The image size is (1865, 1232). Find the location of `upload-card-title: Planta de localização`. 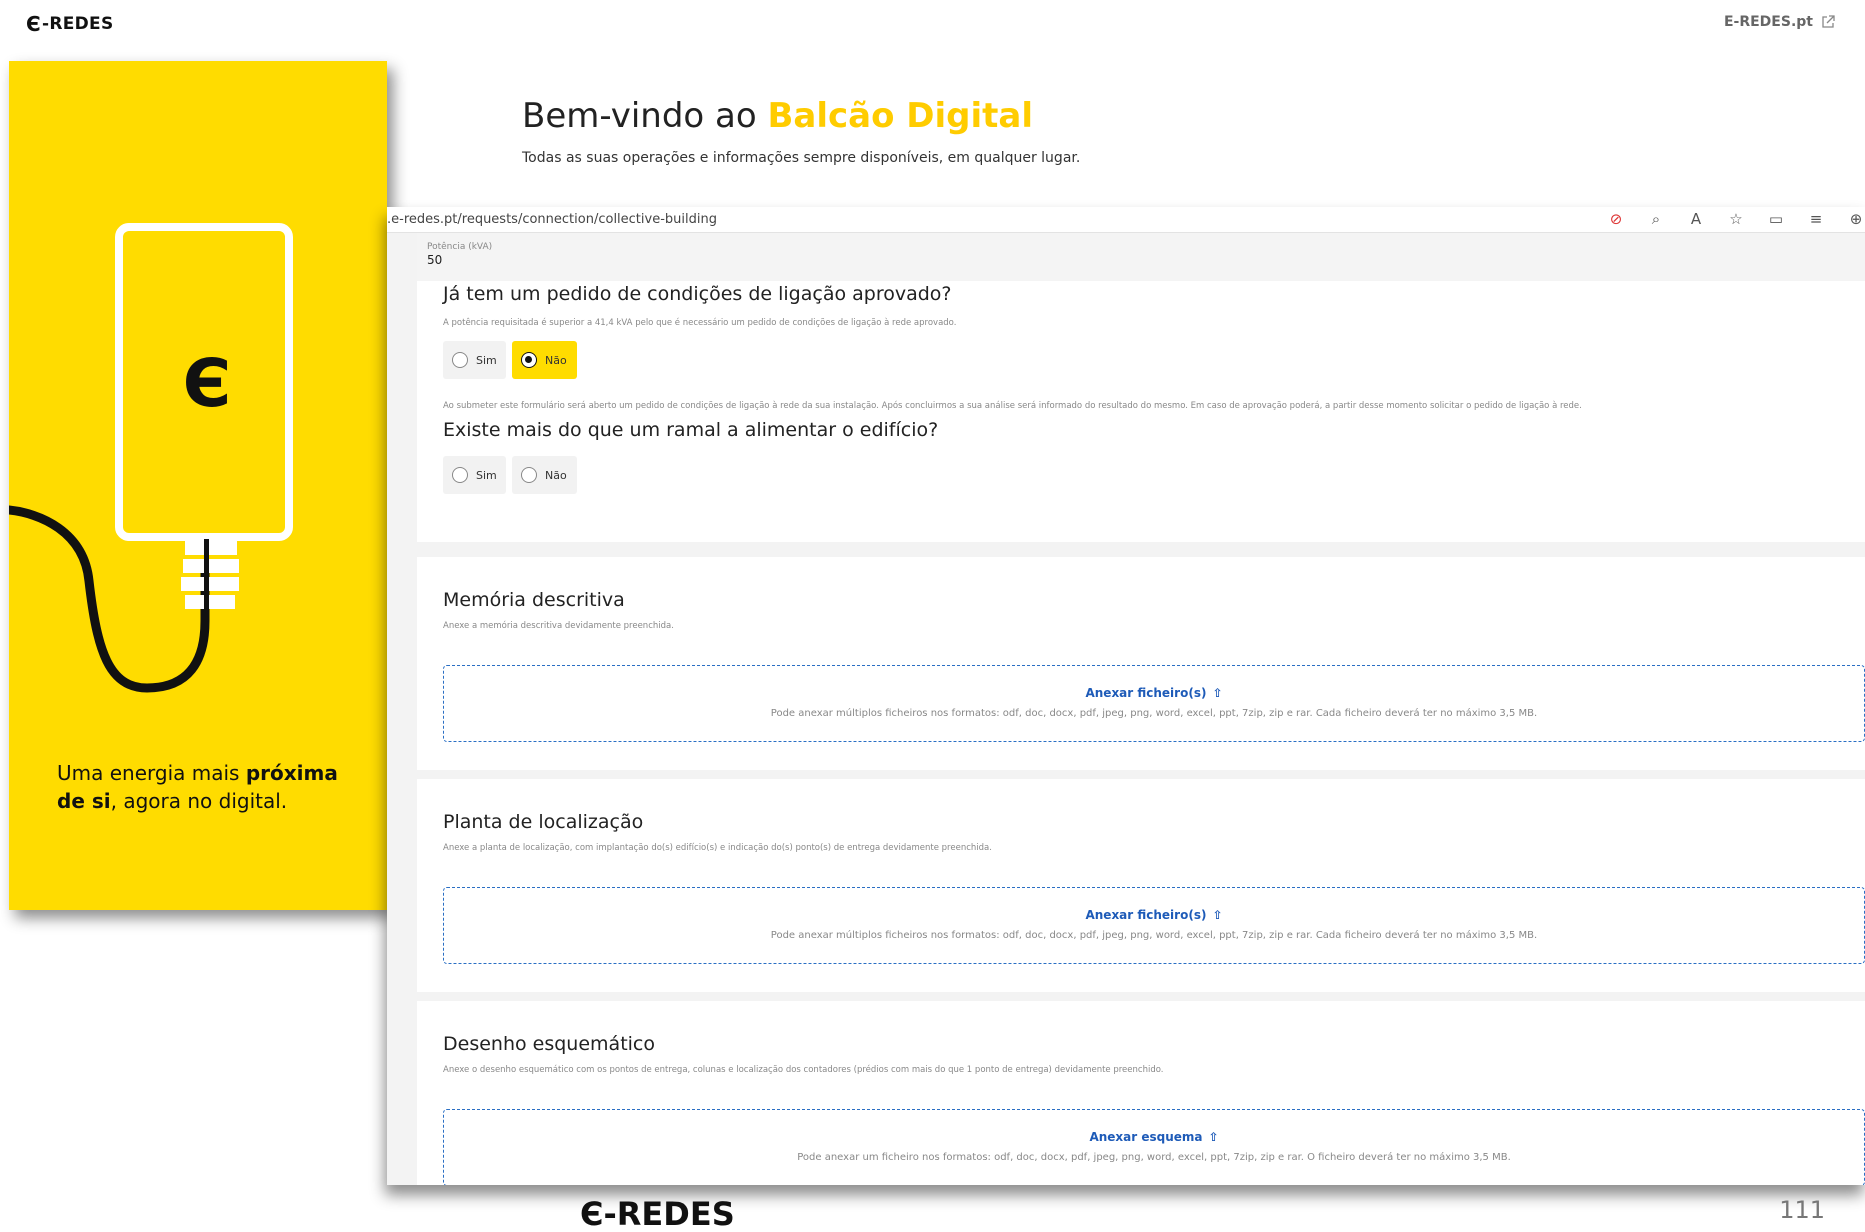

upload-card-title: Planta de localização is located at coordinates (543, 822).